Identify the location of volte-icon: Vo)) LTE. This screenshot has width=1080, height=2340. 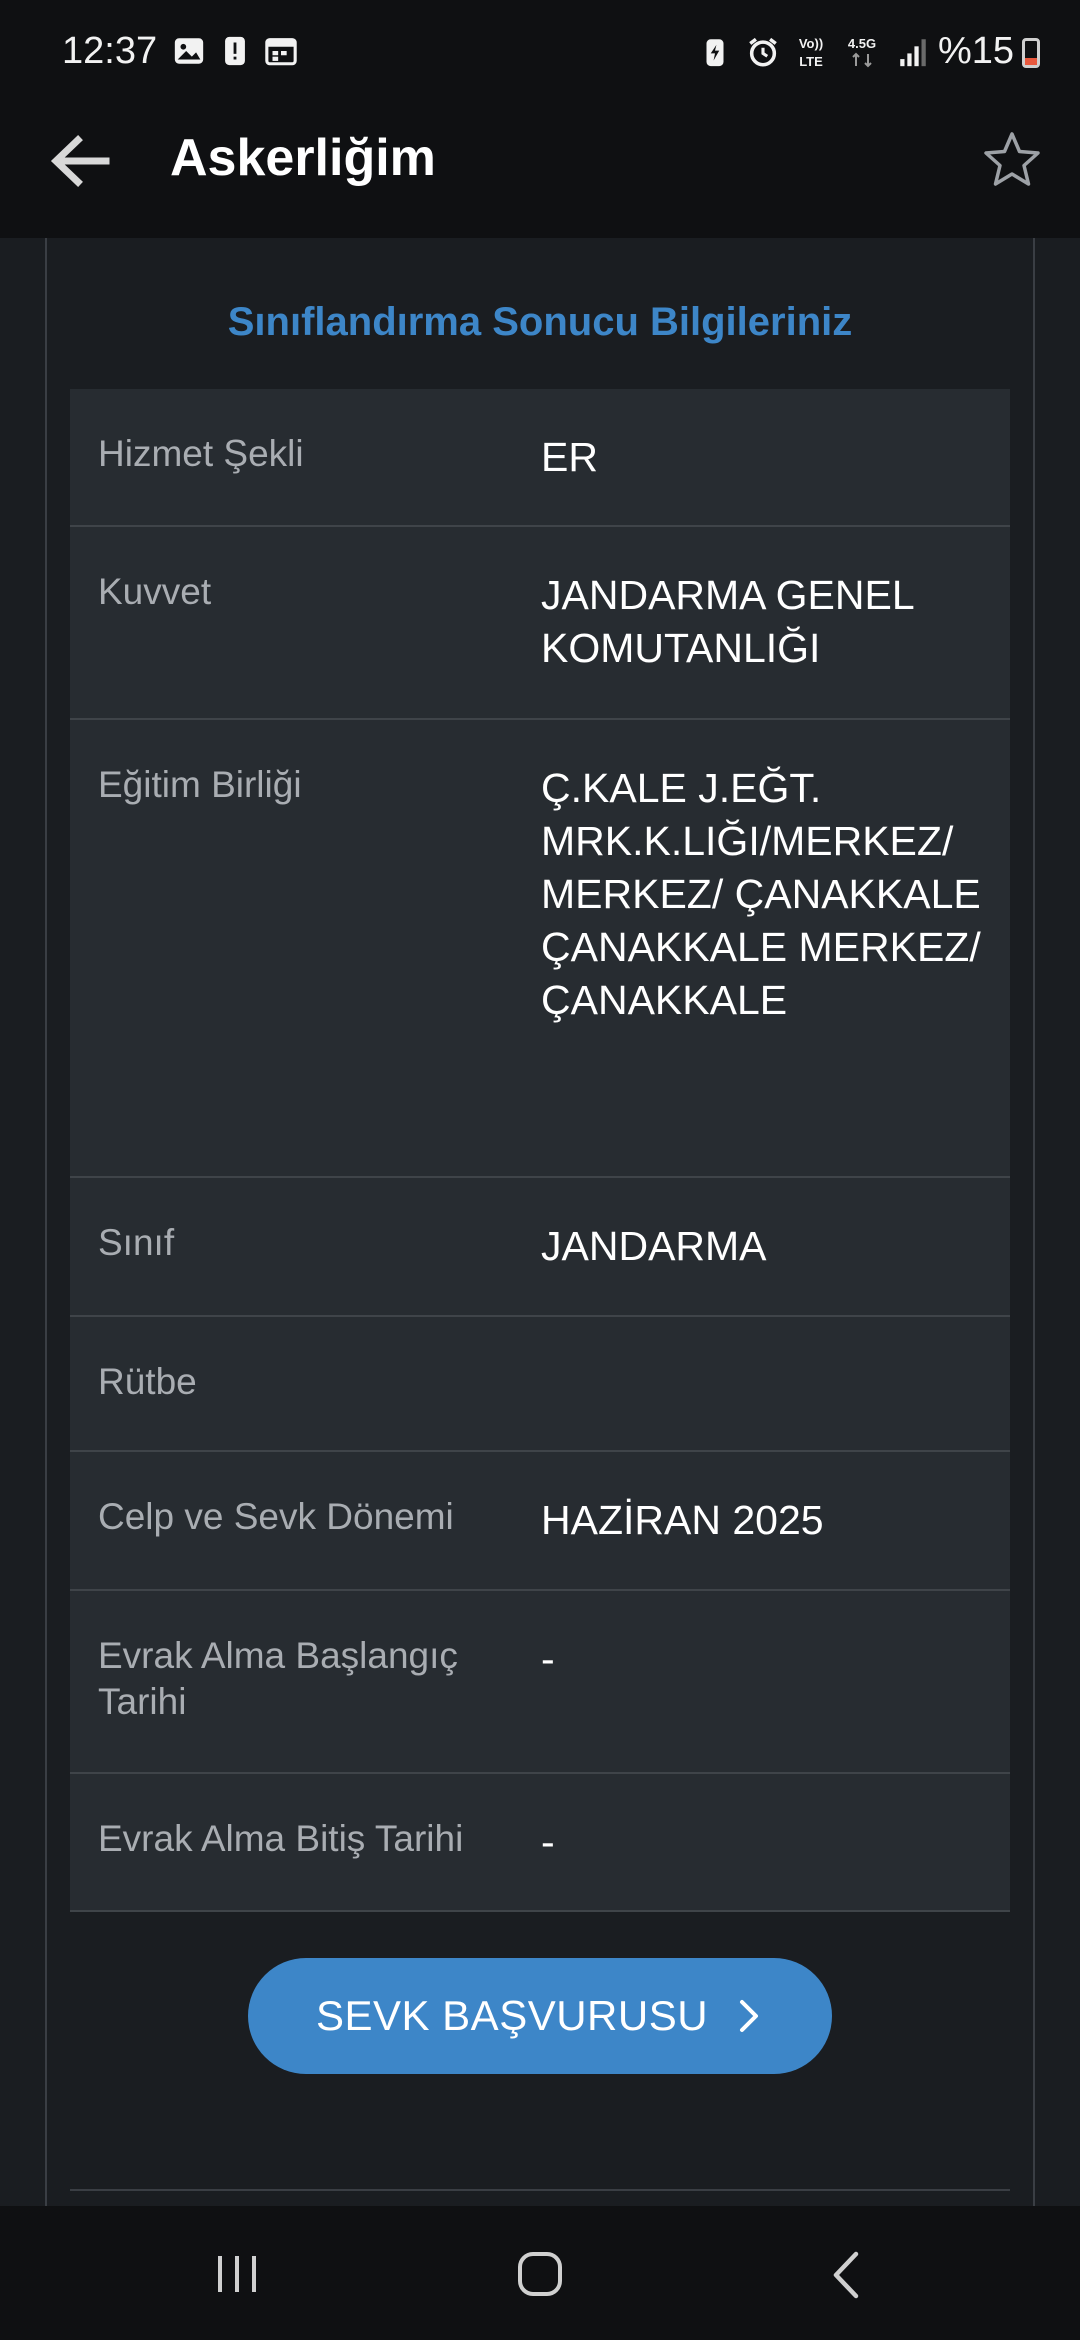
(811, 52).